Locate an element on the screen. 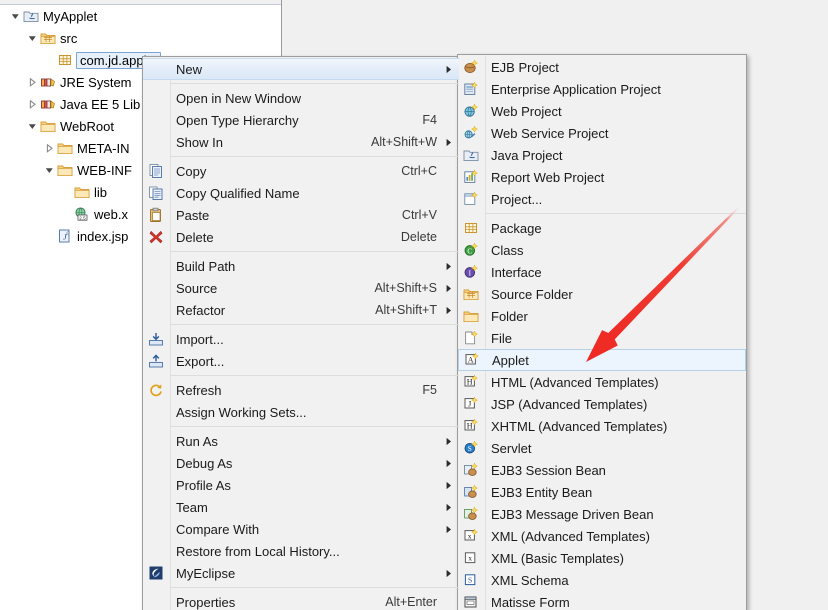 Image resolution: width=828 pixels, height=610 pixels. menu-item-folder: Folder is located at coordinates (602, 316).